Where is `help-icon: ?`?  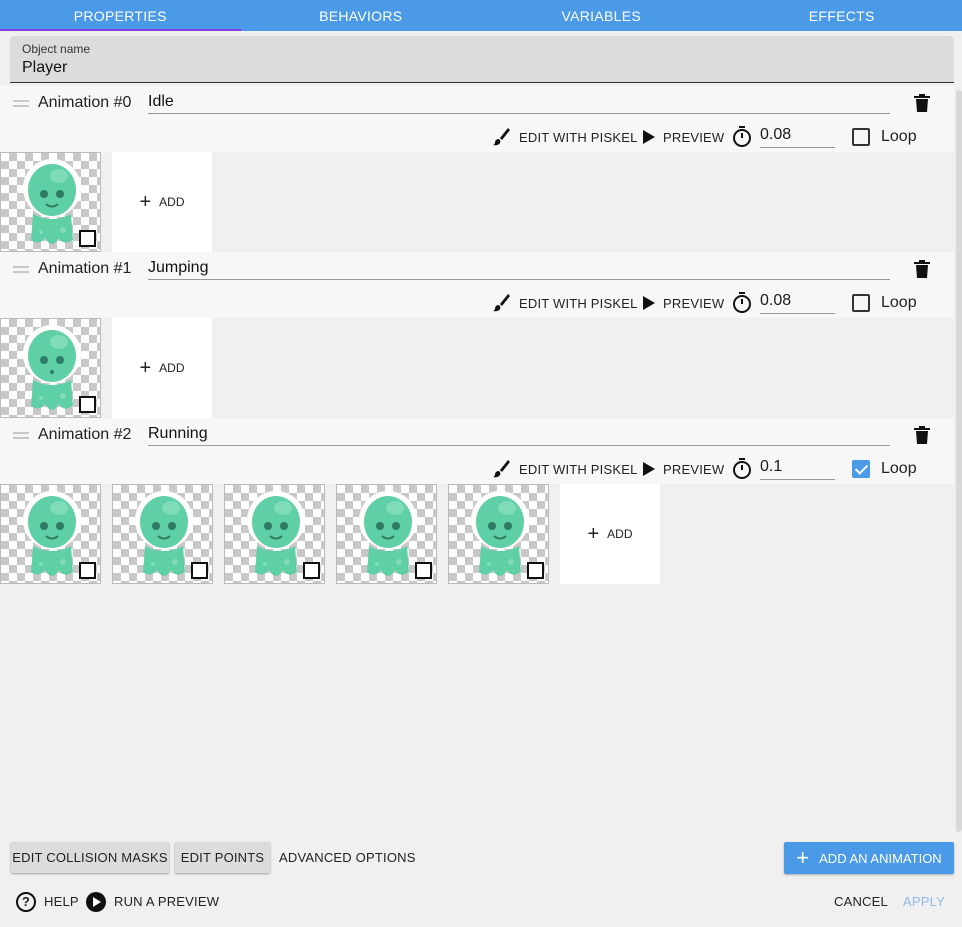 help-icon: ? is located at coordinates (26, 901).